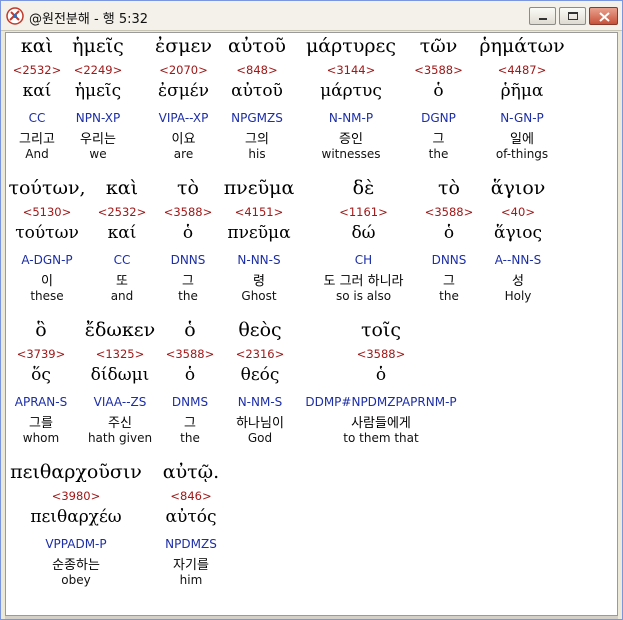 Image resolution: width=623 pixels, height=620 pixels. I want to click on word-cell: ῥημάτων <4487> ῥῆμα N-GN-P 일에 of-things, so click(522, 102).